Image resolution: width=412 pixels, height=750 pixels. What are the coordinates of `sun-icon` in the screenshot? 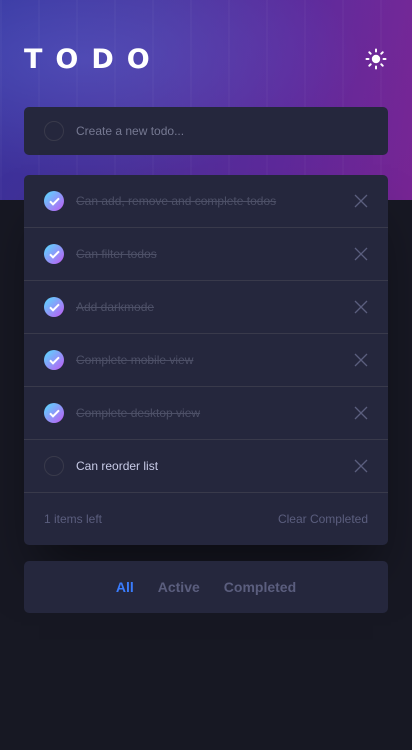 It's located at (376, 59).